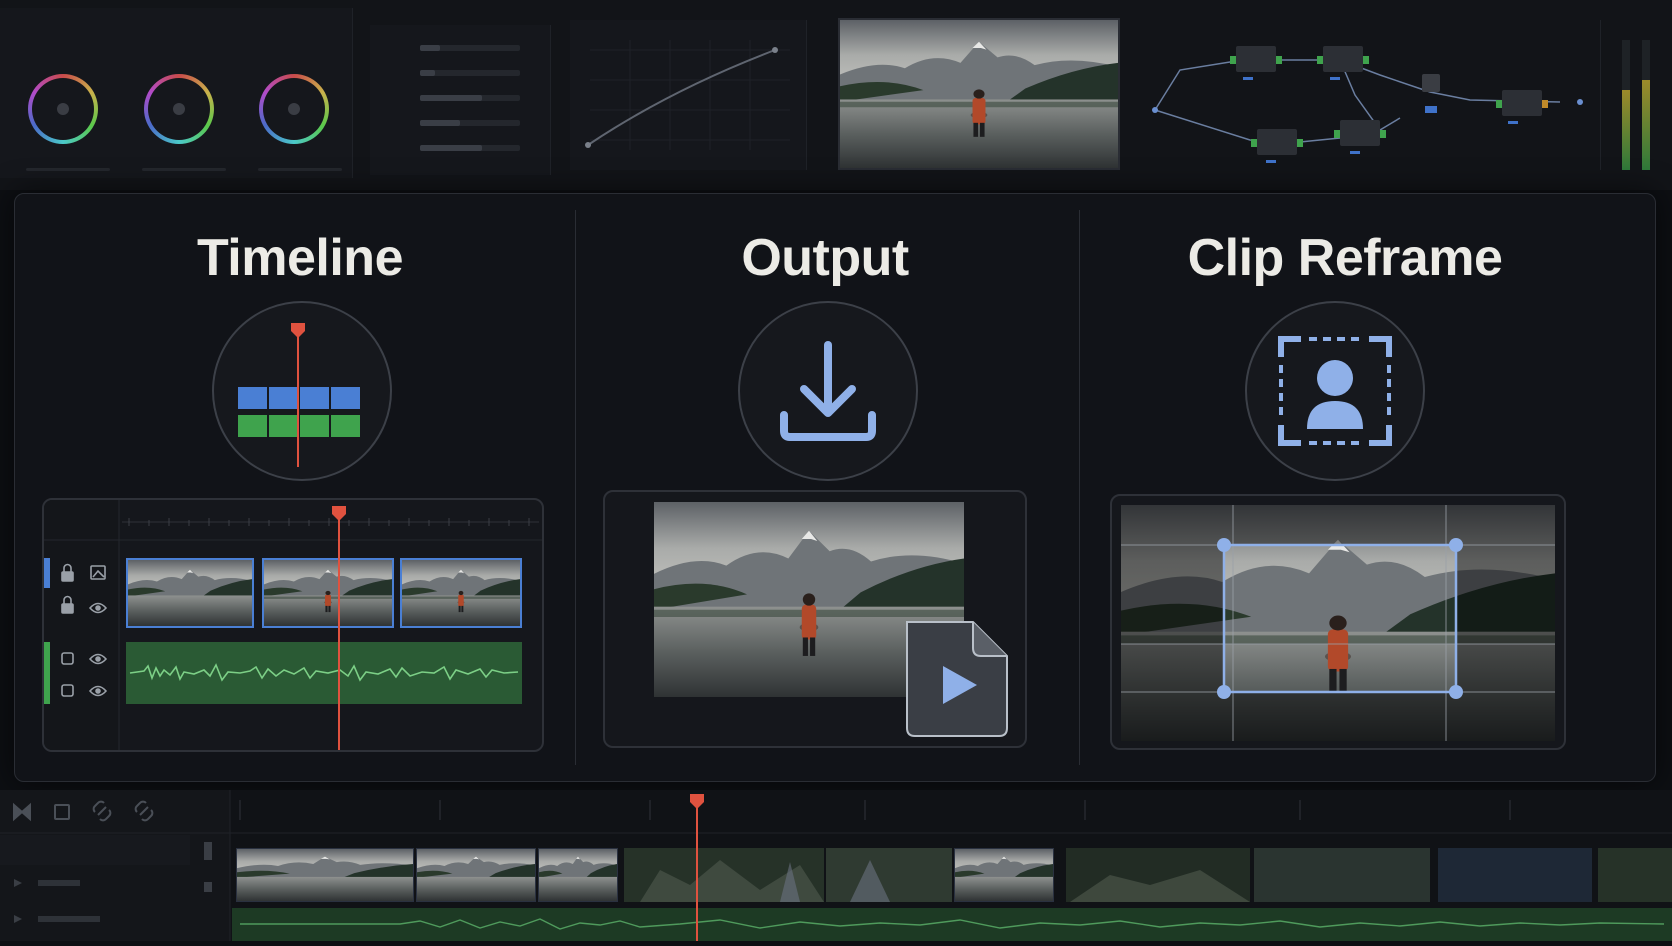  I want to click on reframe-preview-card, so click(1338, 622).